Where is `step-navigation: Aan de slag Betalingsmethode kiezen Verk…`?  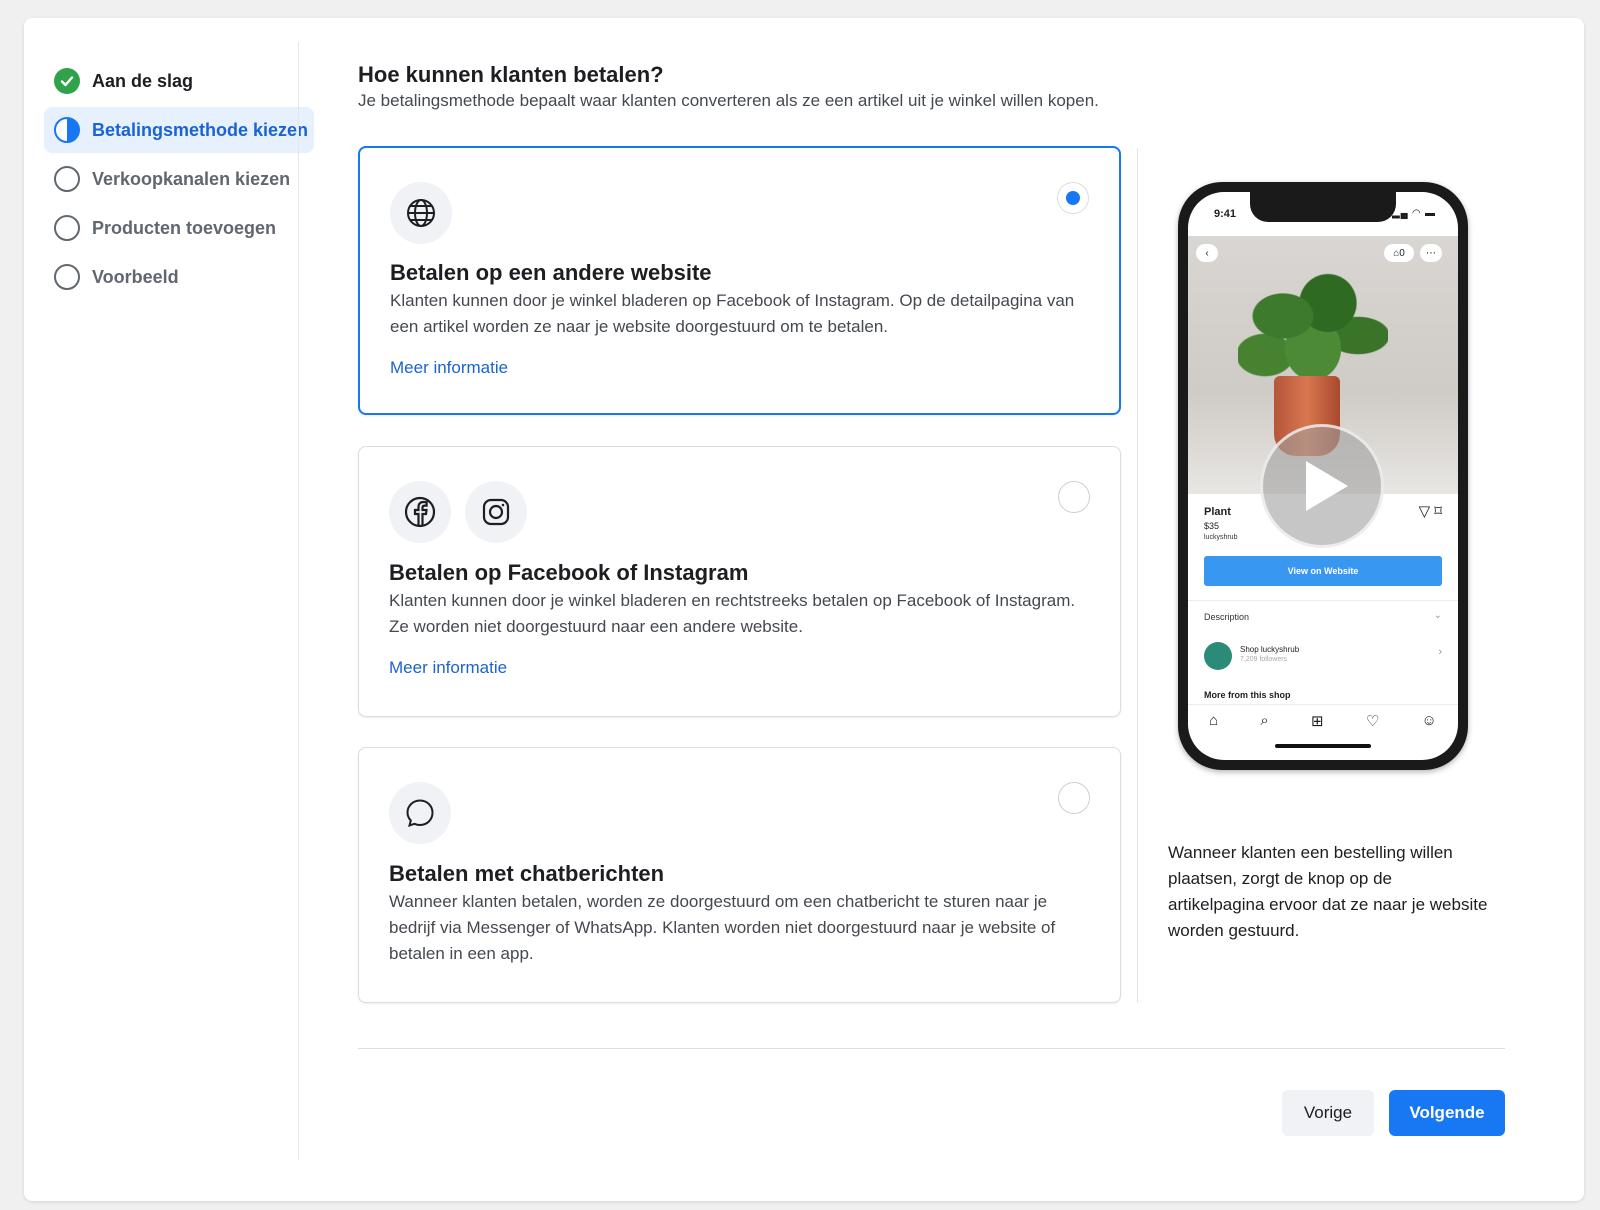 step-navigation: Aan de slag Betalingsmethode kiezen Verk… is located at coordinates (179, 180).